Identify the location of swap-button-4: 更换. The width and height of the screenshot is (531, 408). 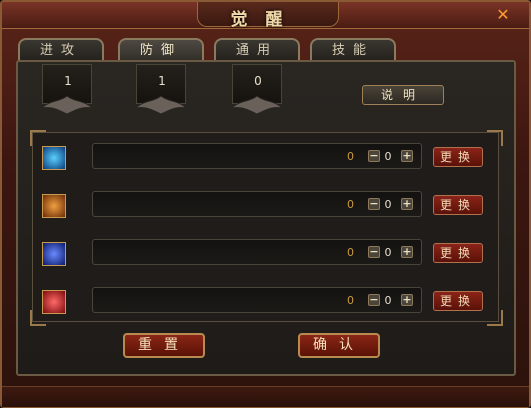
(458, 301).